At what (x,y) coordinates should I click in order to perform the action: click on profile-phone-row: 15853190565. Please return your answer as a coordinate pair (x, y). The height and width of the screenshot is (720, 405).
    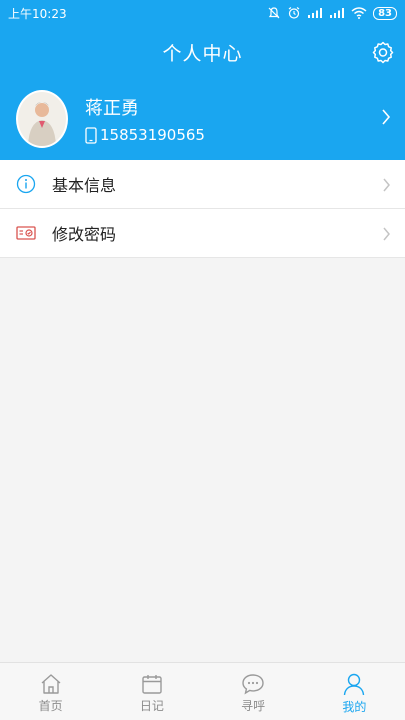
    Looking at the image, I should click on (145, 135).